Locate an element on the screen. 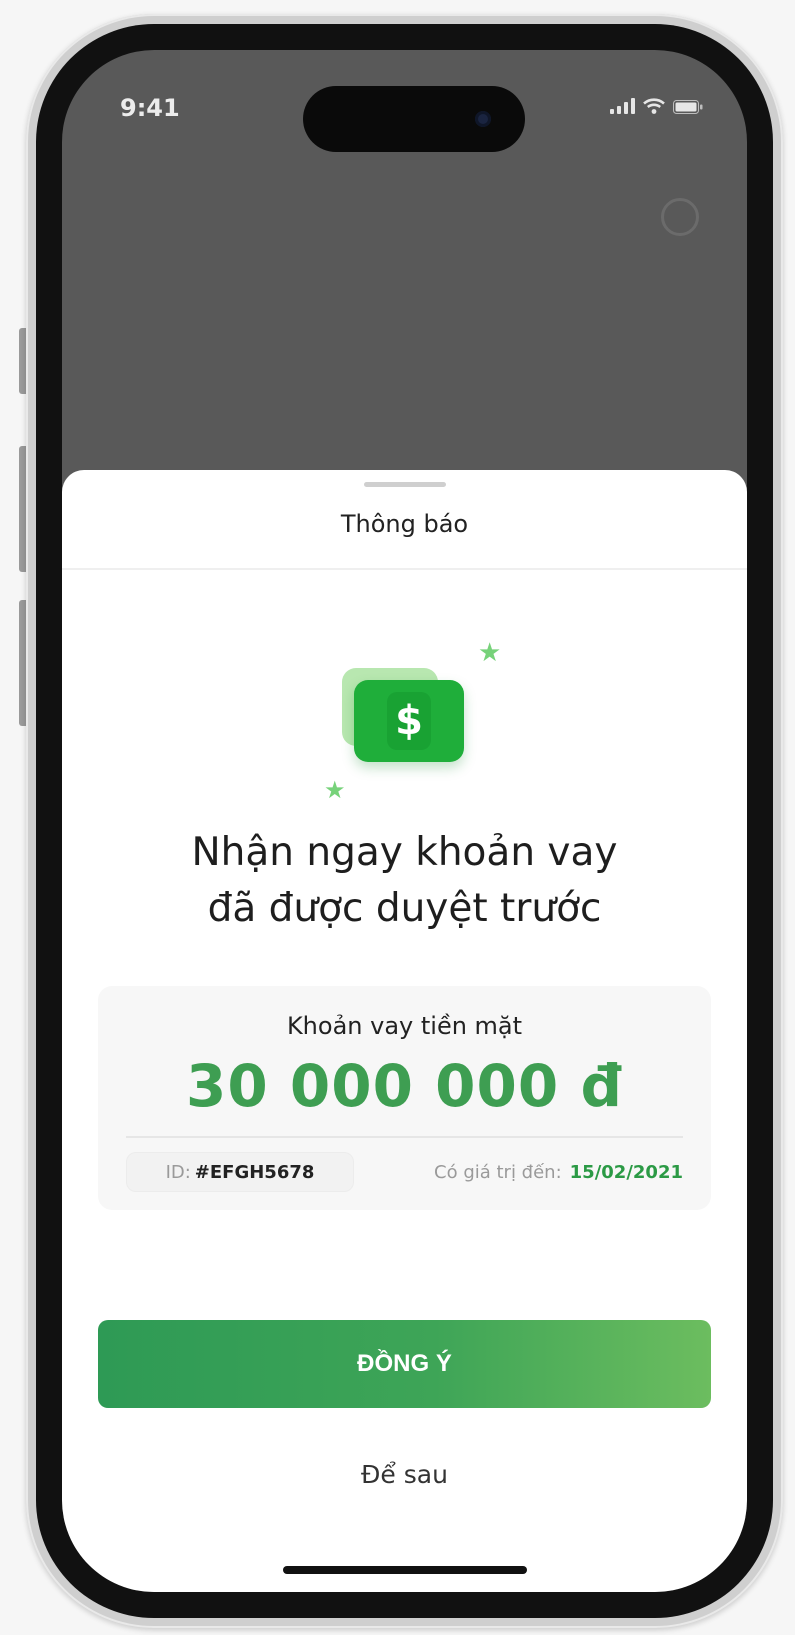  later-button: Để sau is located at coordinates (404, 1474).